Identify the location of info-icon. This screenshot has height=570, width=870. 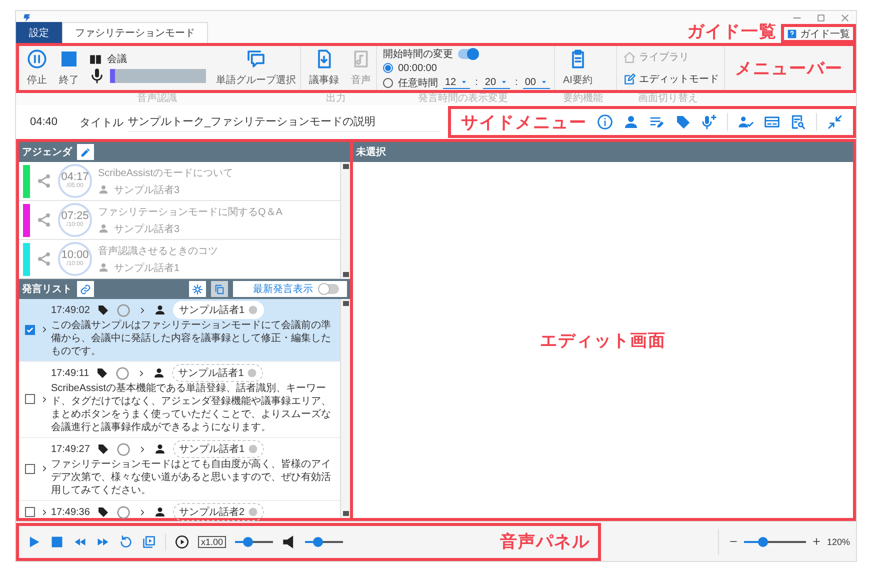
(605, 122).